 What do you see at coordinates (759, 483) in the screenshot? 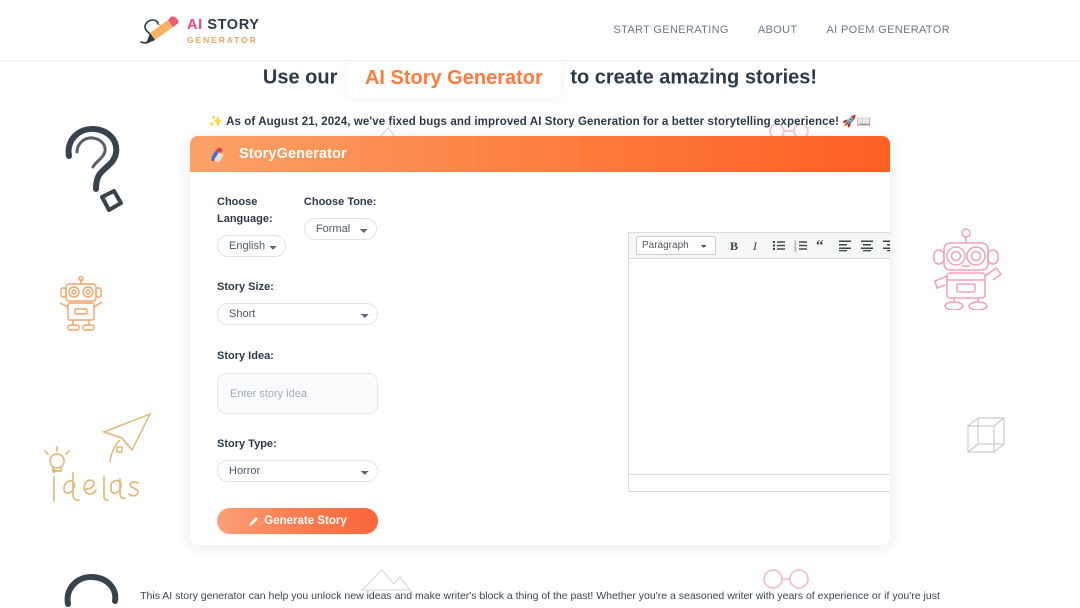
I see `editor-status-bar` at bounding box center [759, 483].